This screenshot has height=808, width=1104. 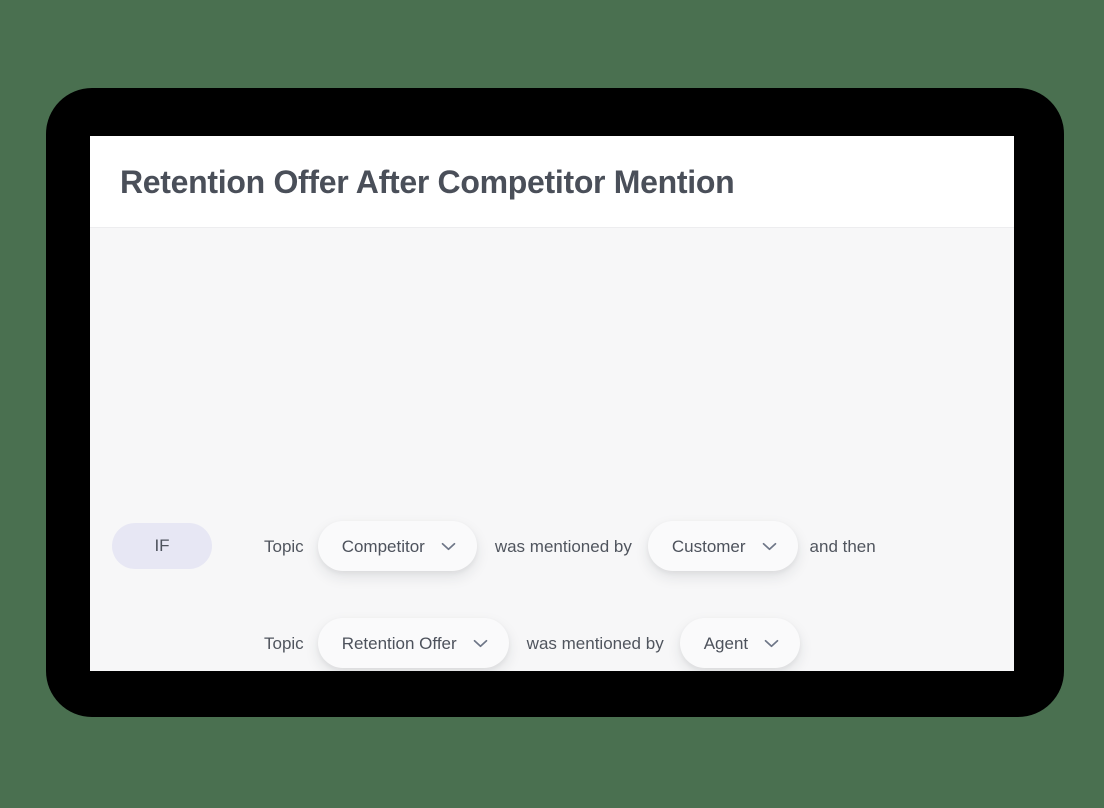 I want to click on topic-dropdown-1: Competitor, so click(x=397, y=546).